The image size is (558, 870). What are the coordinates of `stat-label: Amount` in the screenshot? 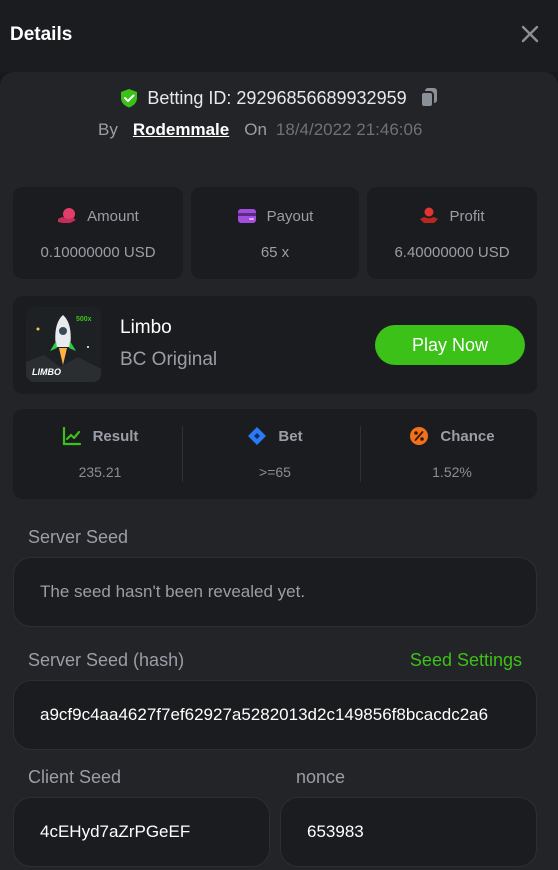 It's located at (113, 216).